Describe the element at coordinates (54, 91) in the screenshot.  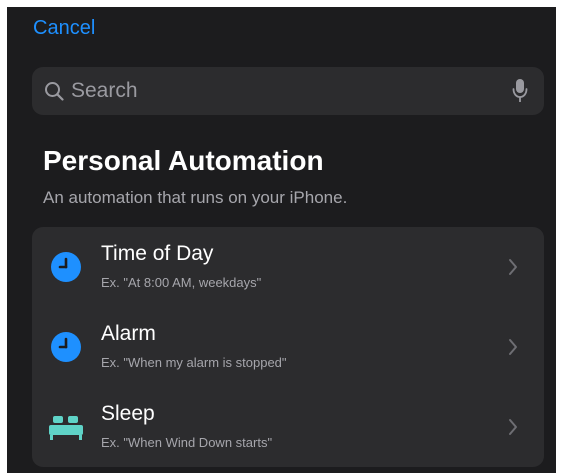
I see `search-icon` at that location.